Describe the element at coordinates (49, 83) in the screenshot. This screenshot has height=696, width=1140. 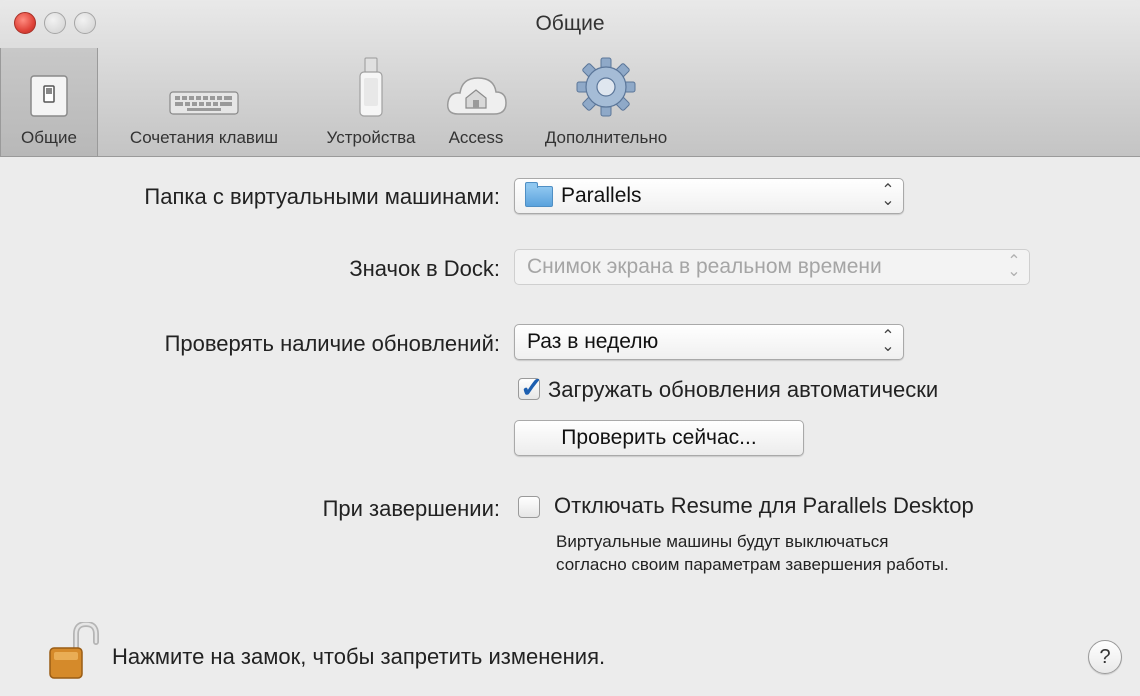
I see `general-switch-icon` at that location.